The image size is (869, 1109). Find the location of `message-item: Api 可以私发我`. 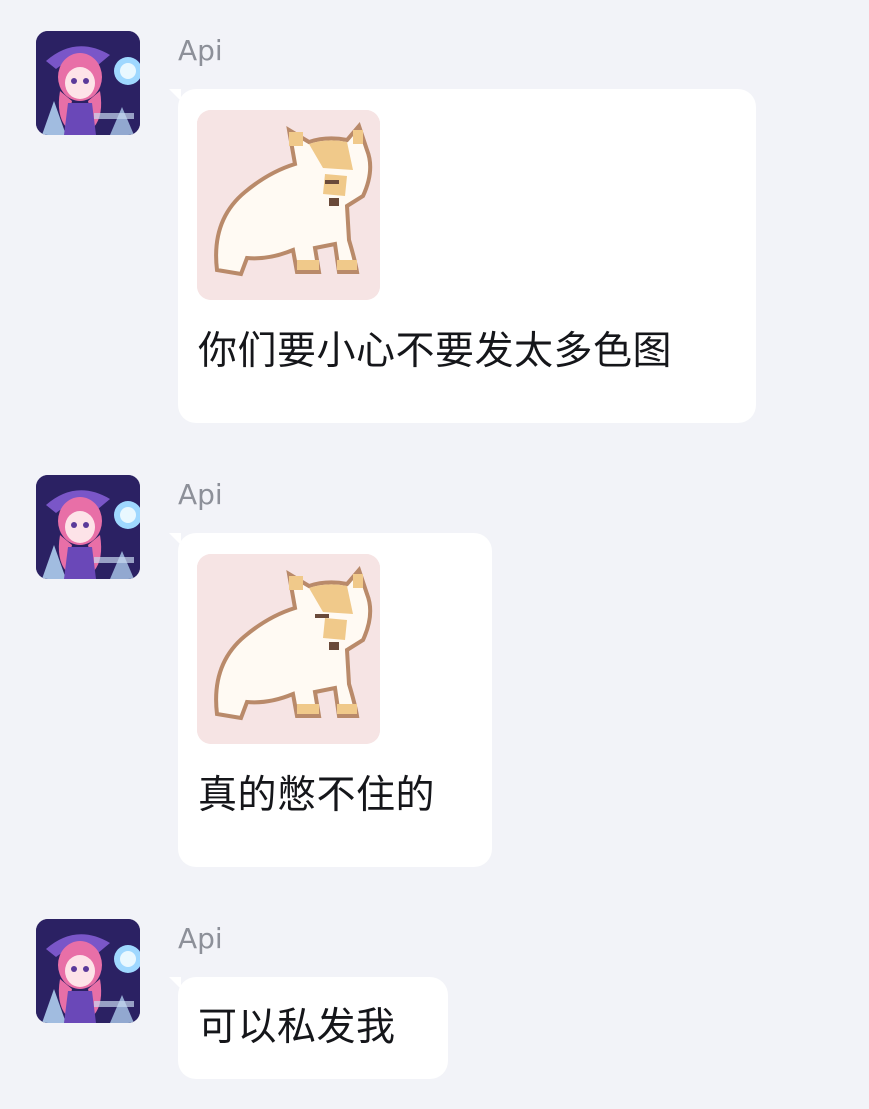

message-item: Api 可以私发我 is located at coordinates (434, 999).